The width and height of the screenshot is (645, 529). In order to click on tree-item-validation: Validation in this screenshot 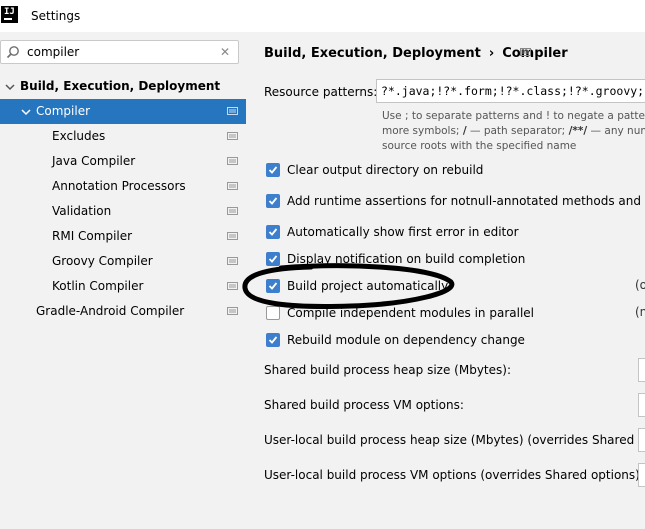, I will do `click(123, 211)`.